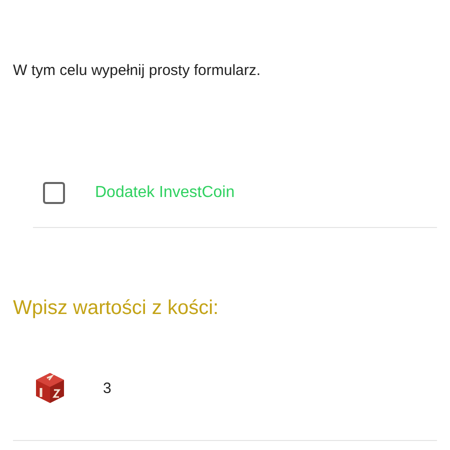 Image resolution: width=450 pixels, height=450 pixels. What do you see at coordinates (54, 193) in the screenshot?
I see `checkbox` at bounding box center [54, 193].